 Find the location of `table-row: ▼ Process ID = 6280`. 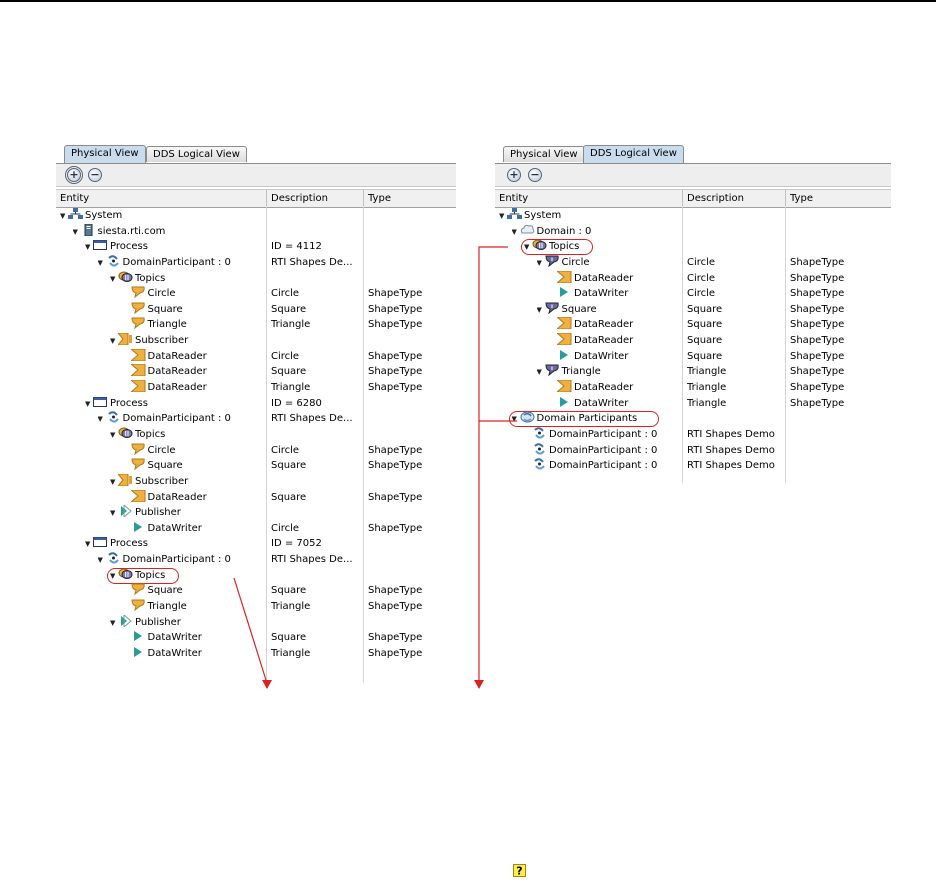

table-row: ▼ Process ID = 6280 is located at coordinates (256, 404).